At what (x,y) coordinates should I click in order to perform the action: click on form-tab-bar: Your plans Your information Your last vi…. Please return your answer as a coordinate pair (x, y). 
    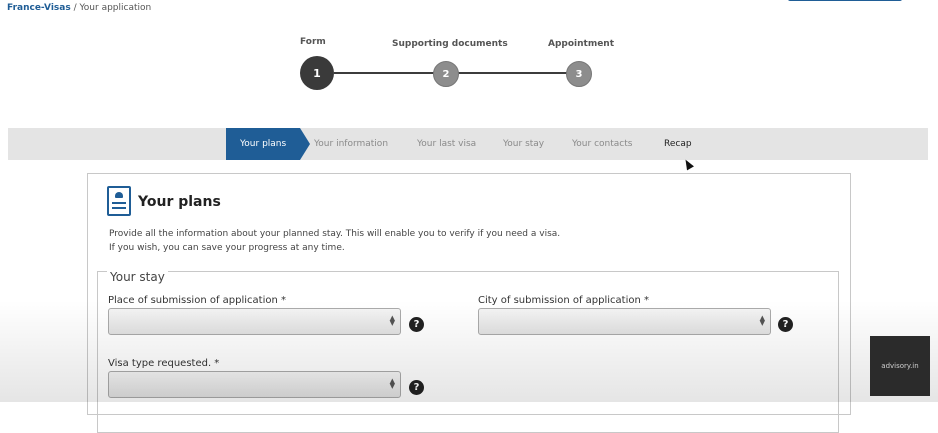
    Looking at the image, I should click on (468, 144).